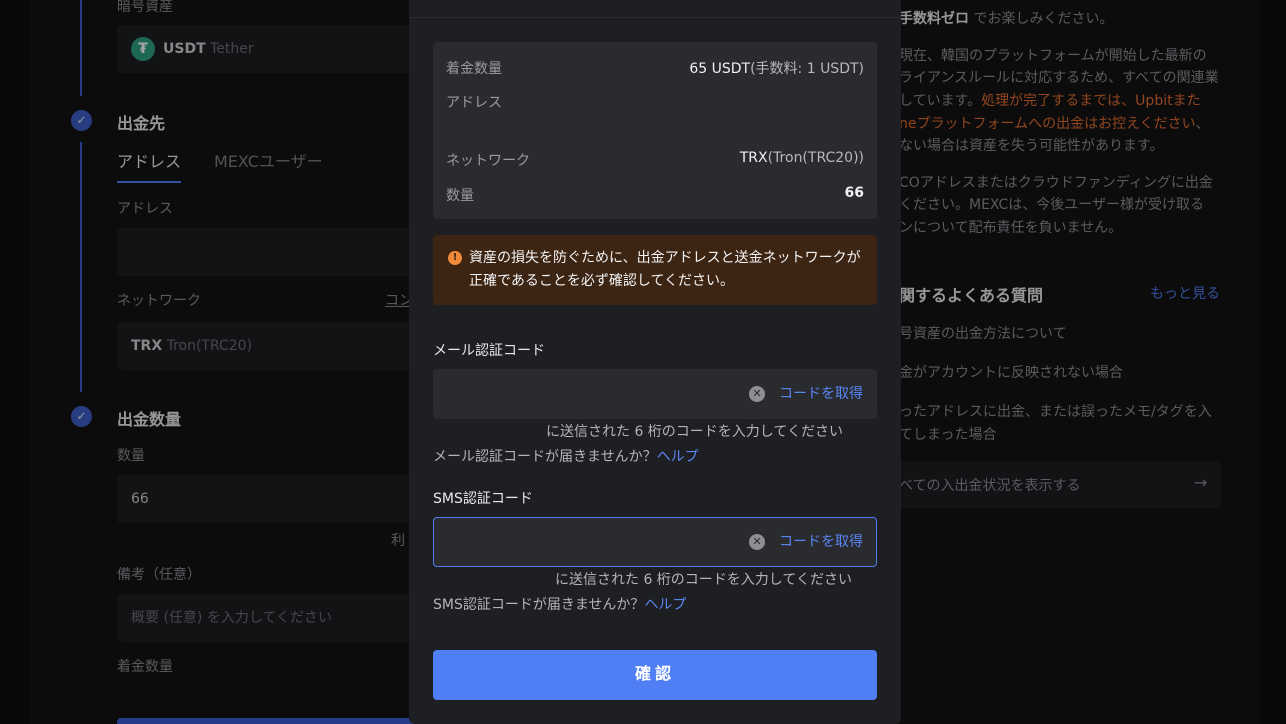 Image resolution: width=1286 pixels, height=724 pixels. What do you see at coordinates (655, 675) in the screenshot?
I see `confirm-button: 確認` at bounding box center [655, 675].